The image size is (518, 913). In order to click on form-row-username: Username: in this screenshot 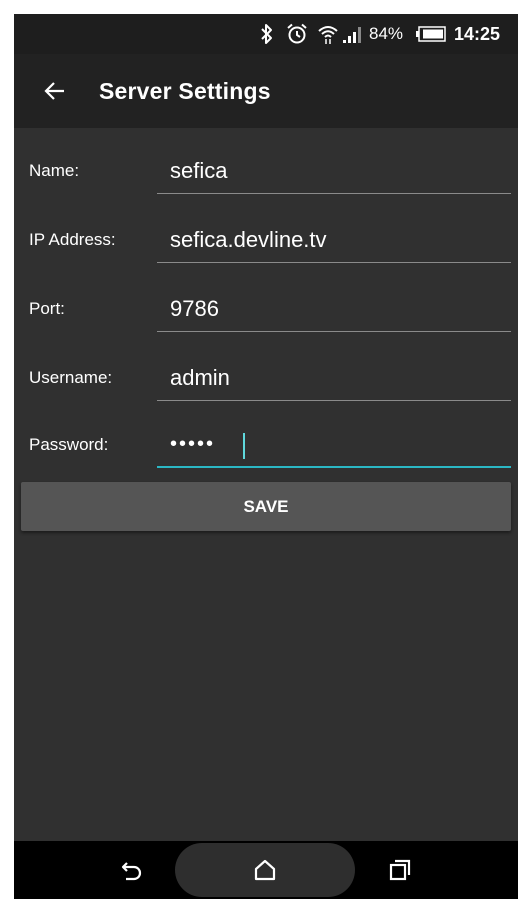, I will do `click(266, 389)`.